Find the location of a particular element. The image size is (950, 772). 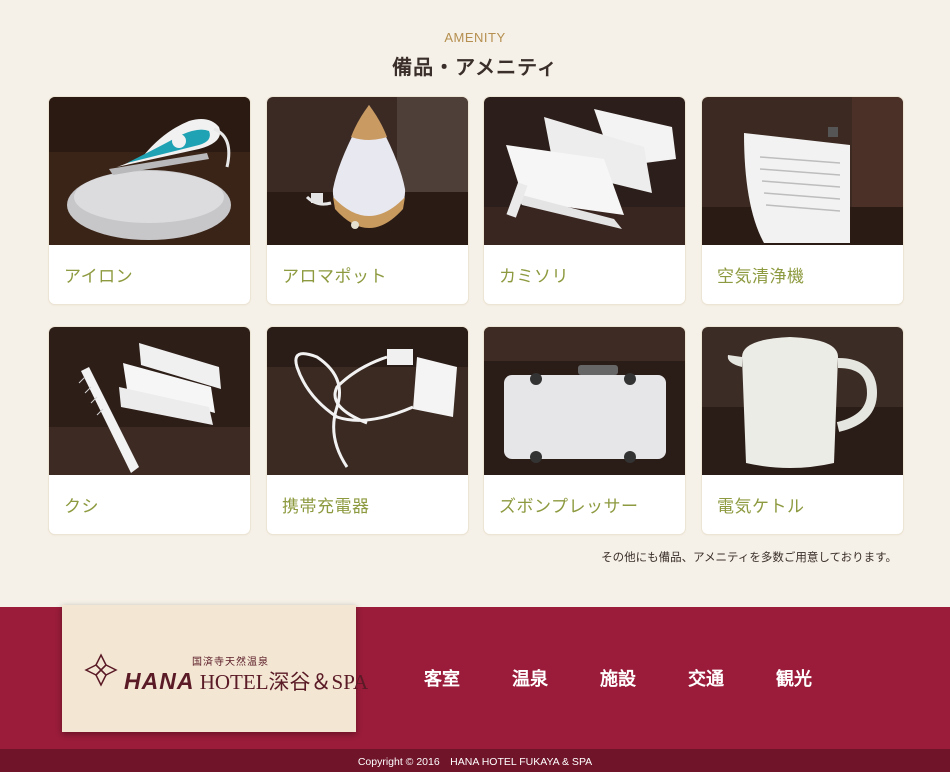

aroma-pot-photo is located at coordinates (367, 171).